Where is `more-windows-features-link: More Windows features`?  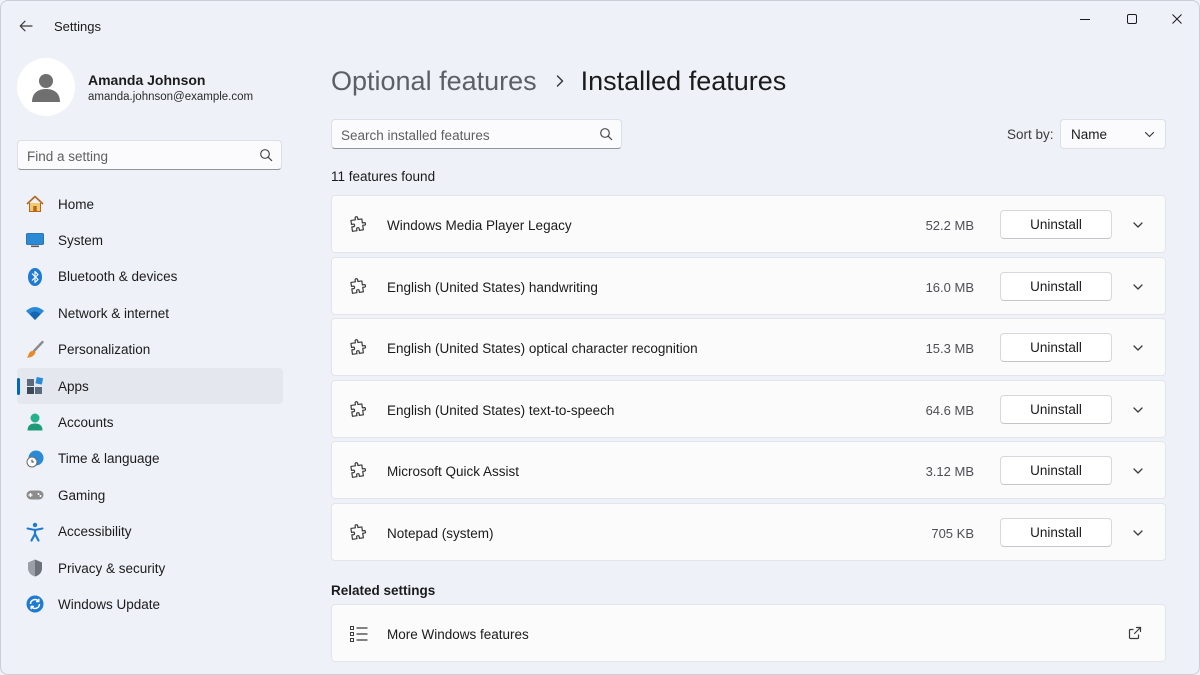 more-windows-features-link: More Windows features is located at coordinates (748, 633).